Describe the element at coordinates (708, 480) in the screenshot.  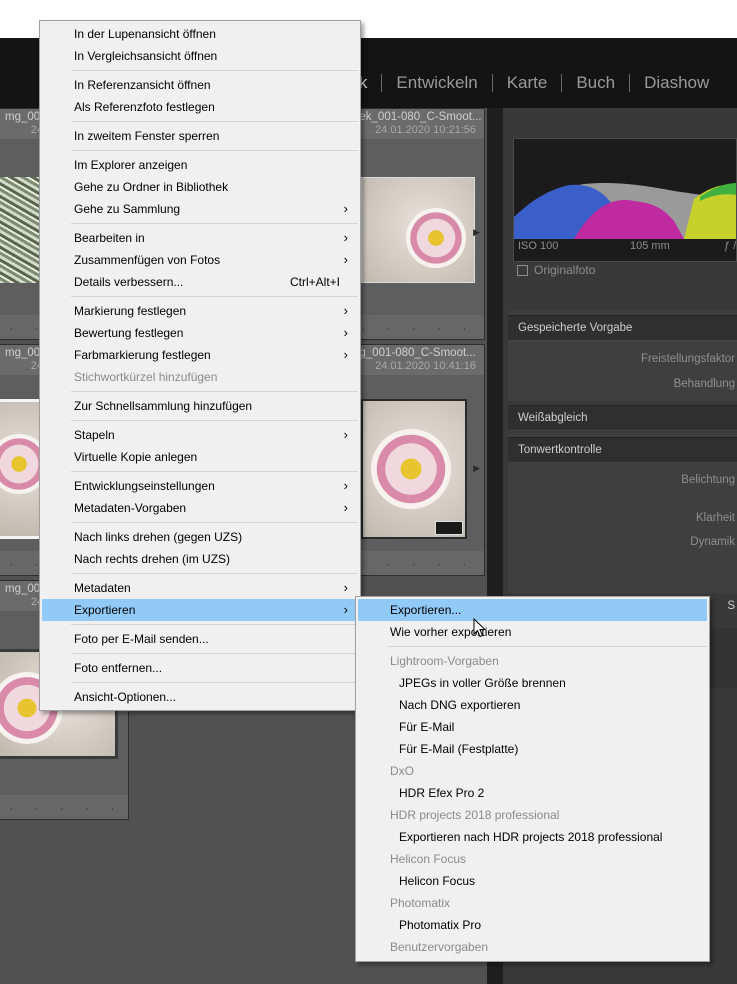
I see `label-exposure: Belichtung` at that location.